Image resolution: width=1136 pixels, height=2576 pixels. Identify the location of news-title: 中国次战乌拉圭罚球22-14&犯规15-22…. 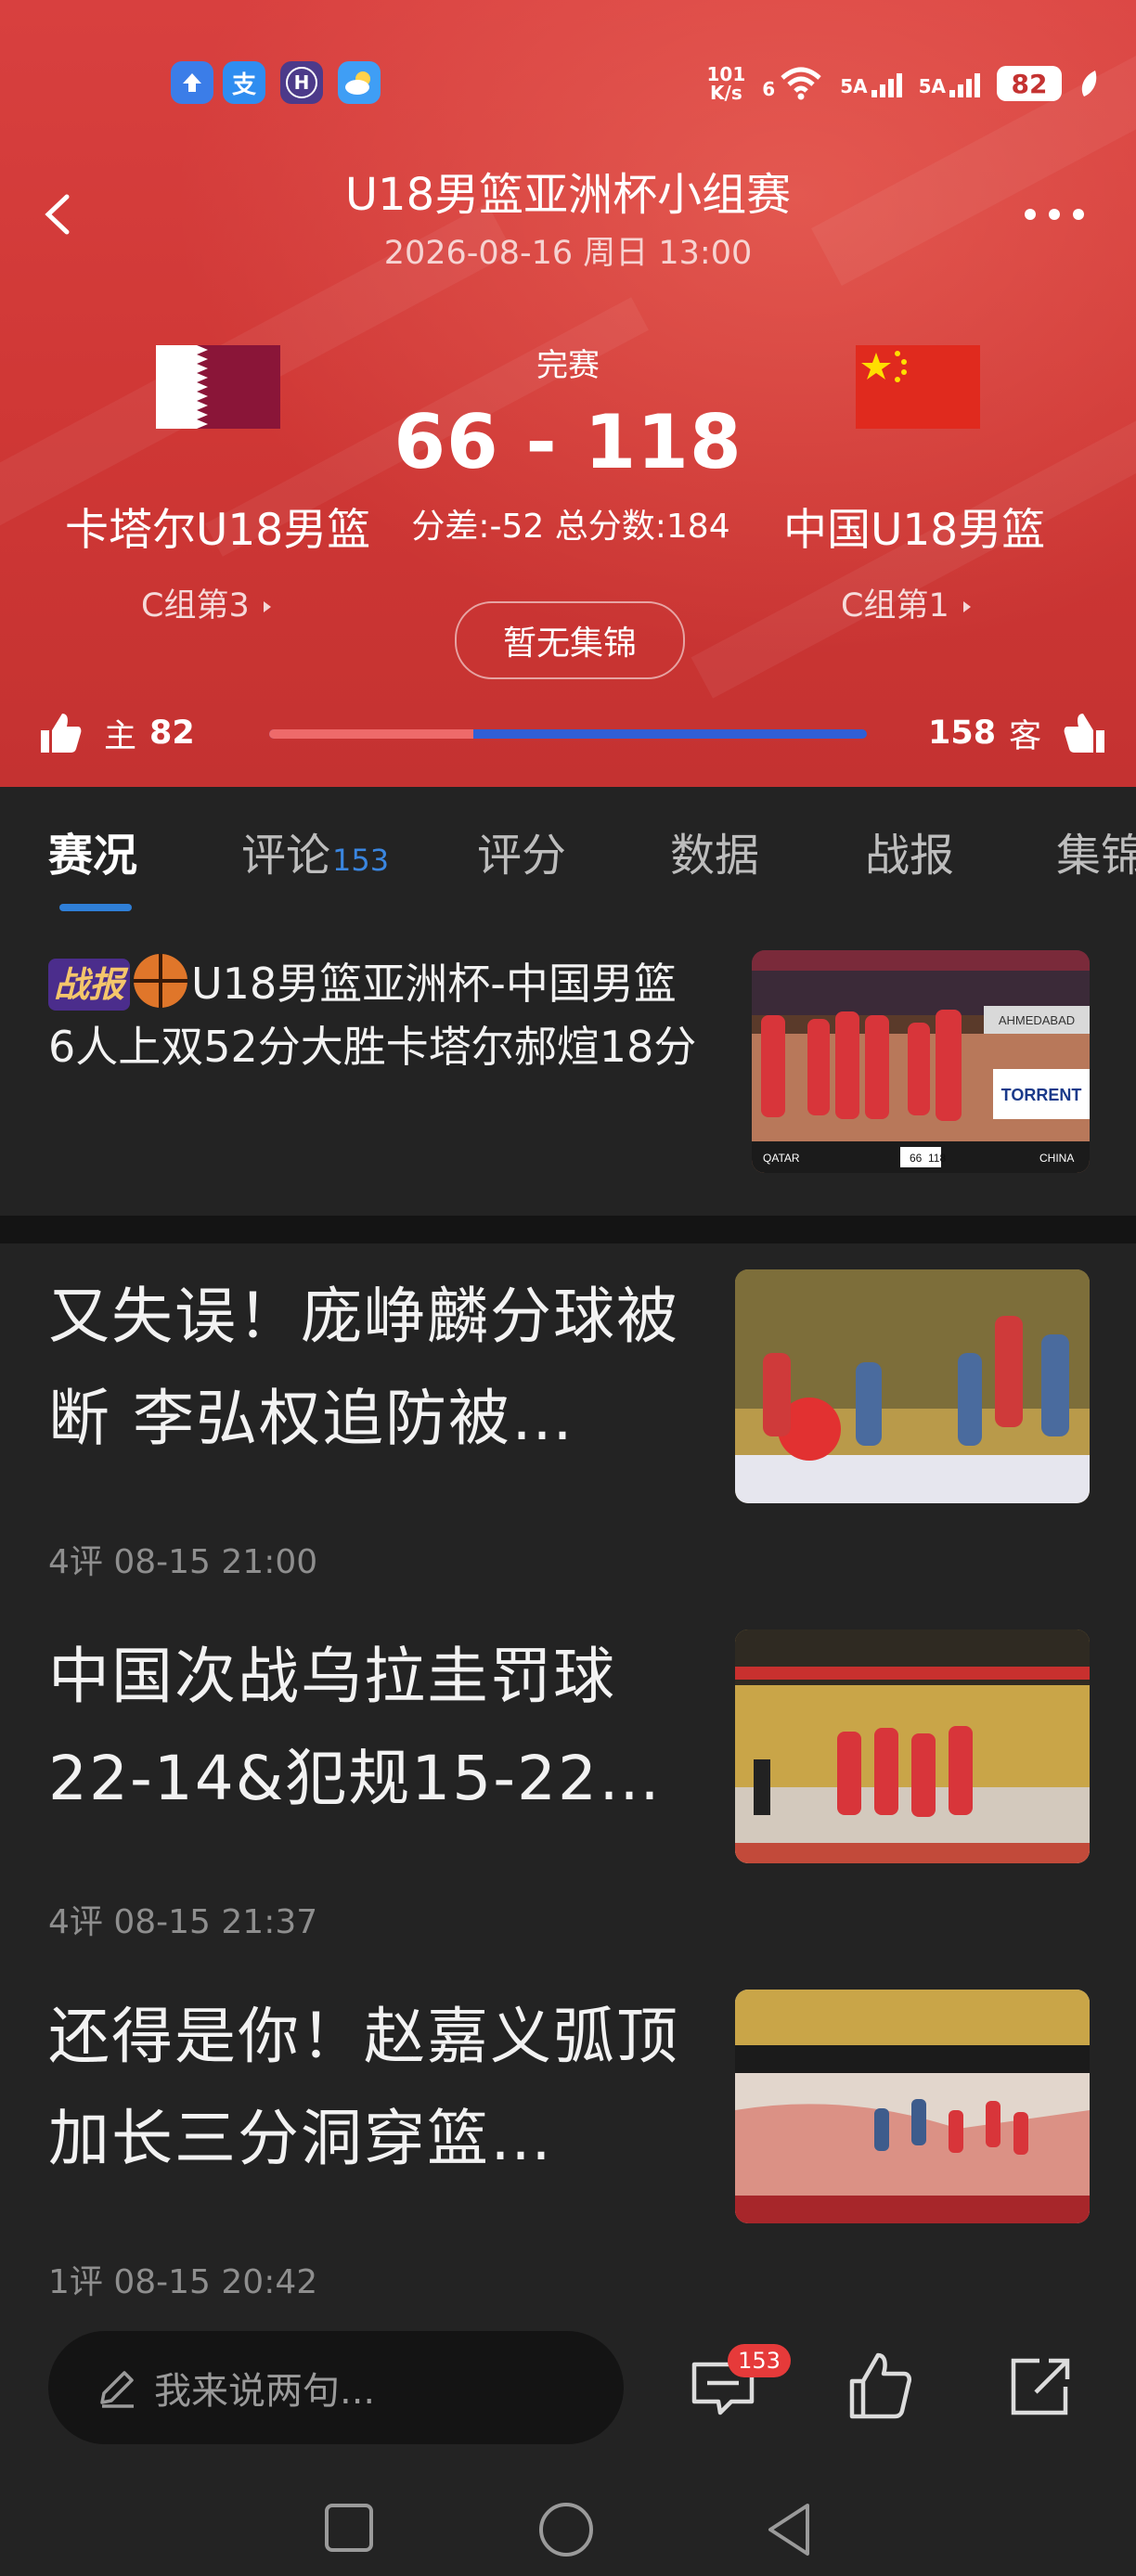
(355, 1727).